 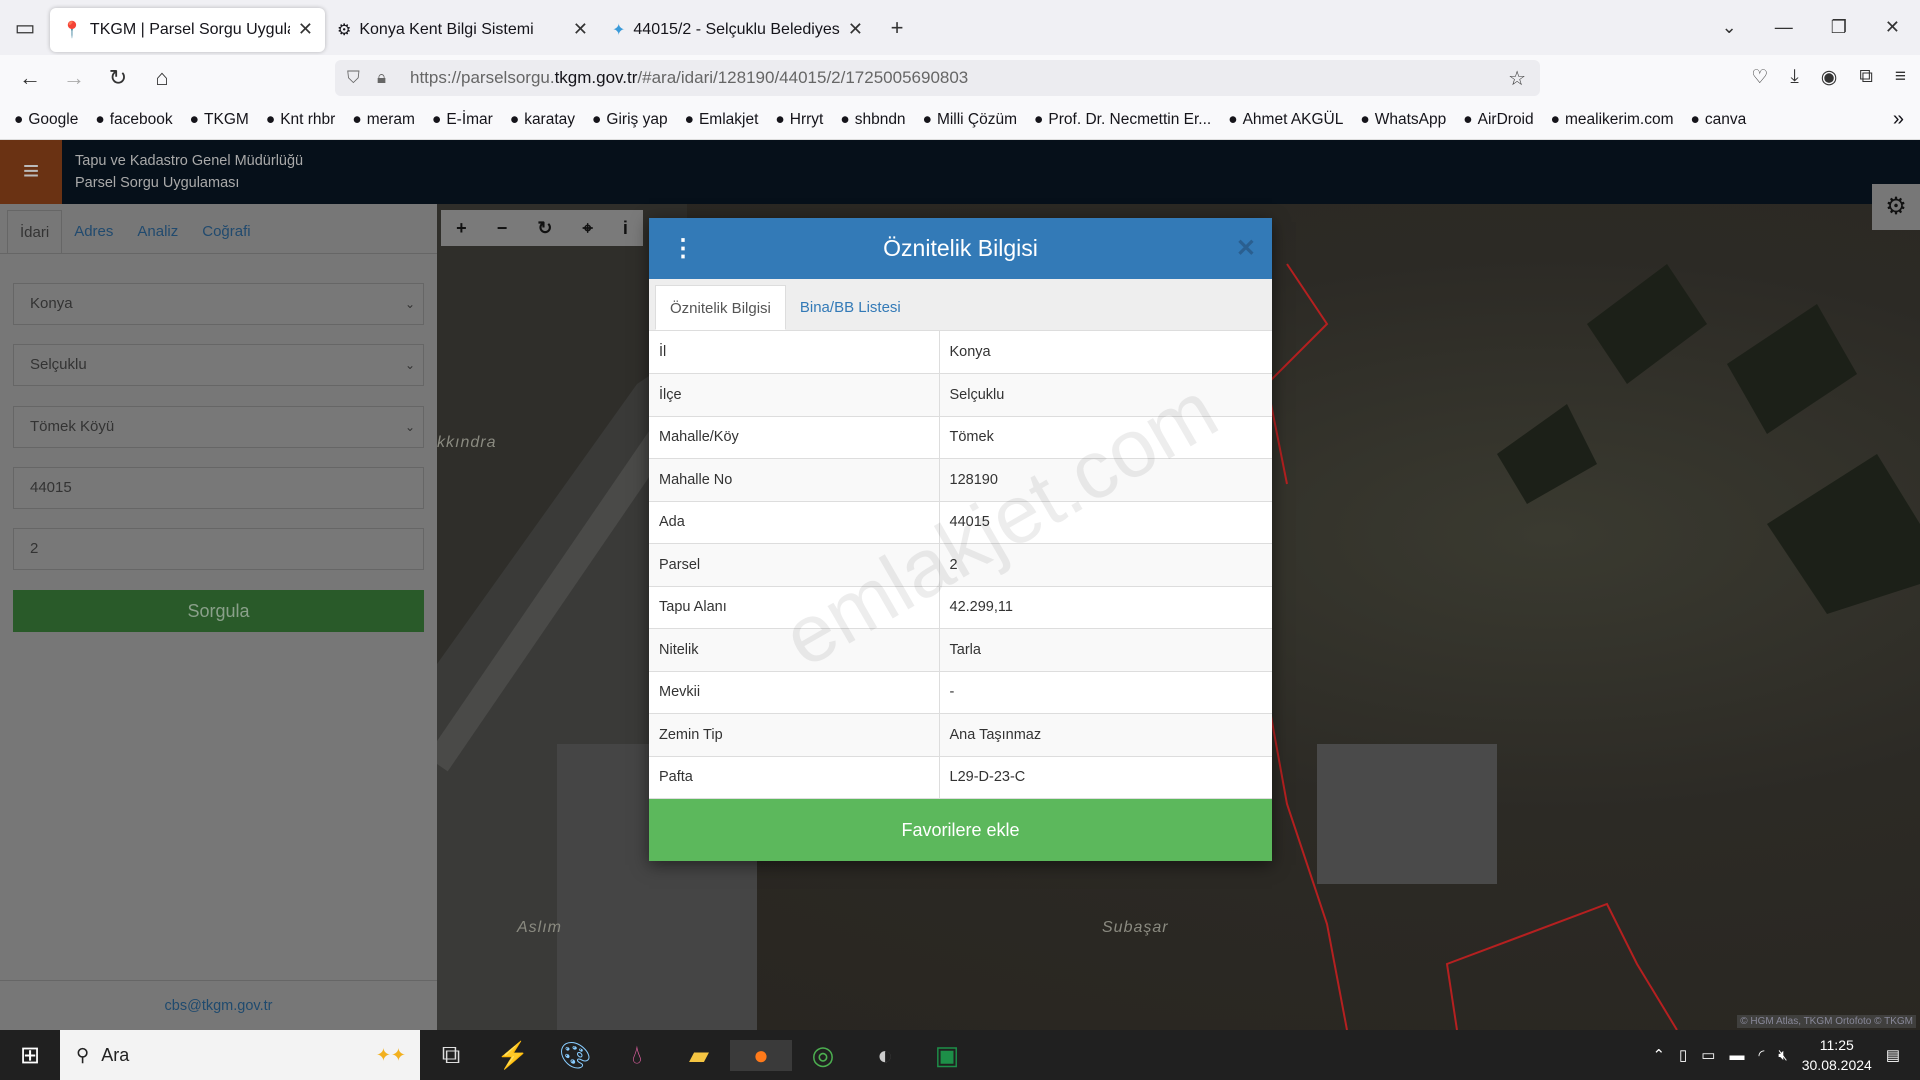 What do you see at coordinates (46, 120) in the screenshot?
I see `bookmark-item: ● Google` at bounding box center [46, 120].